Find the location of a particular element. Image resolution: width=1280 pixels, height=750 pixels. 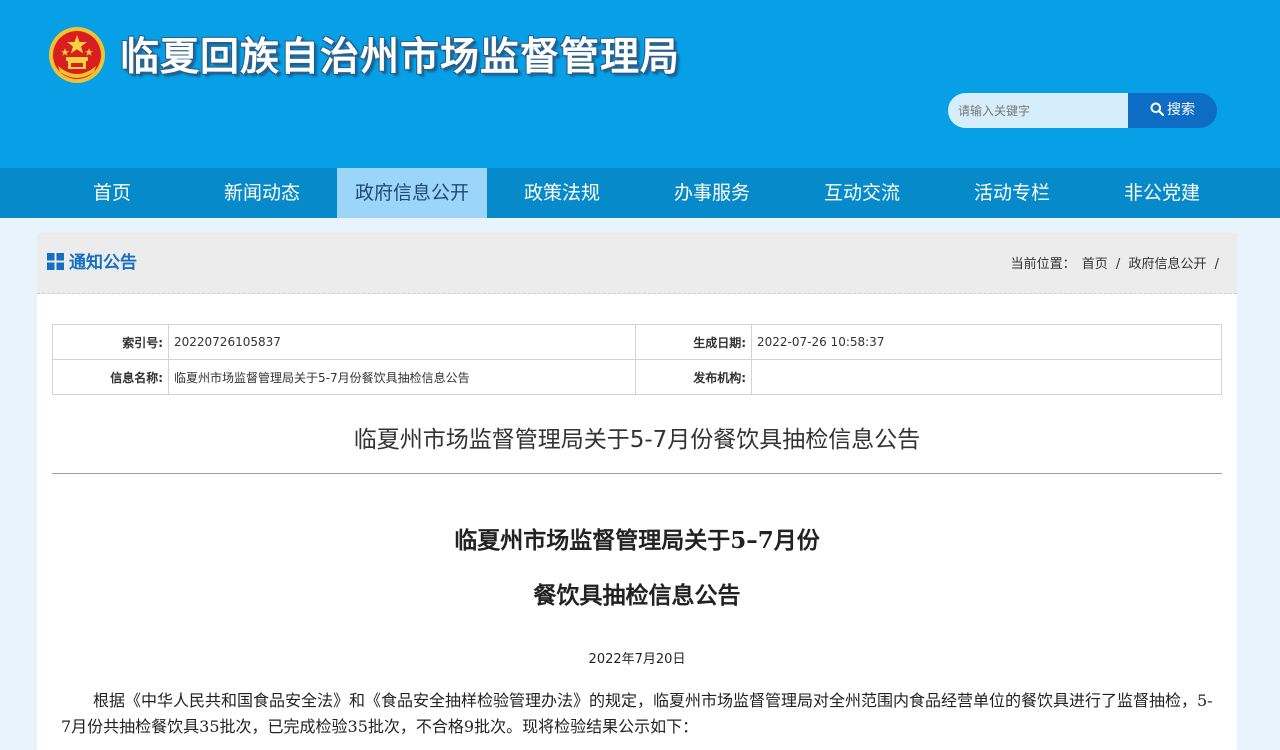

publisher-value is located at coordinates (986, 377).